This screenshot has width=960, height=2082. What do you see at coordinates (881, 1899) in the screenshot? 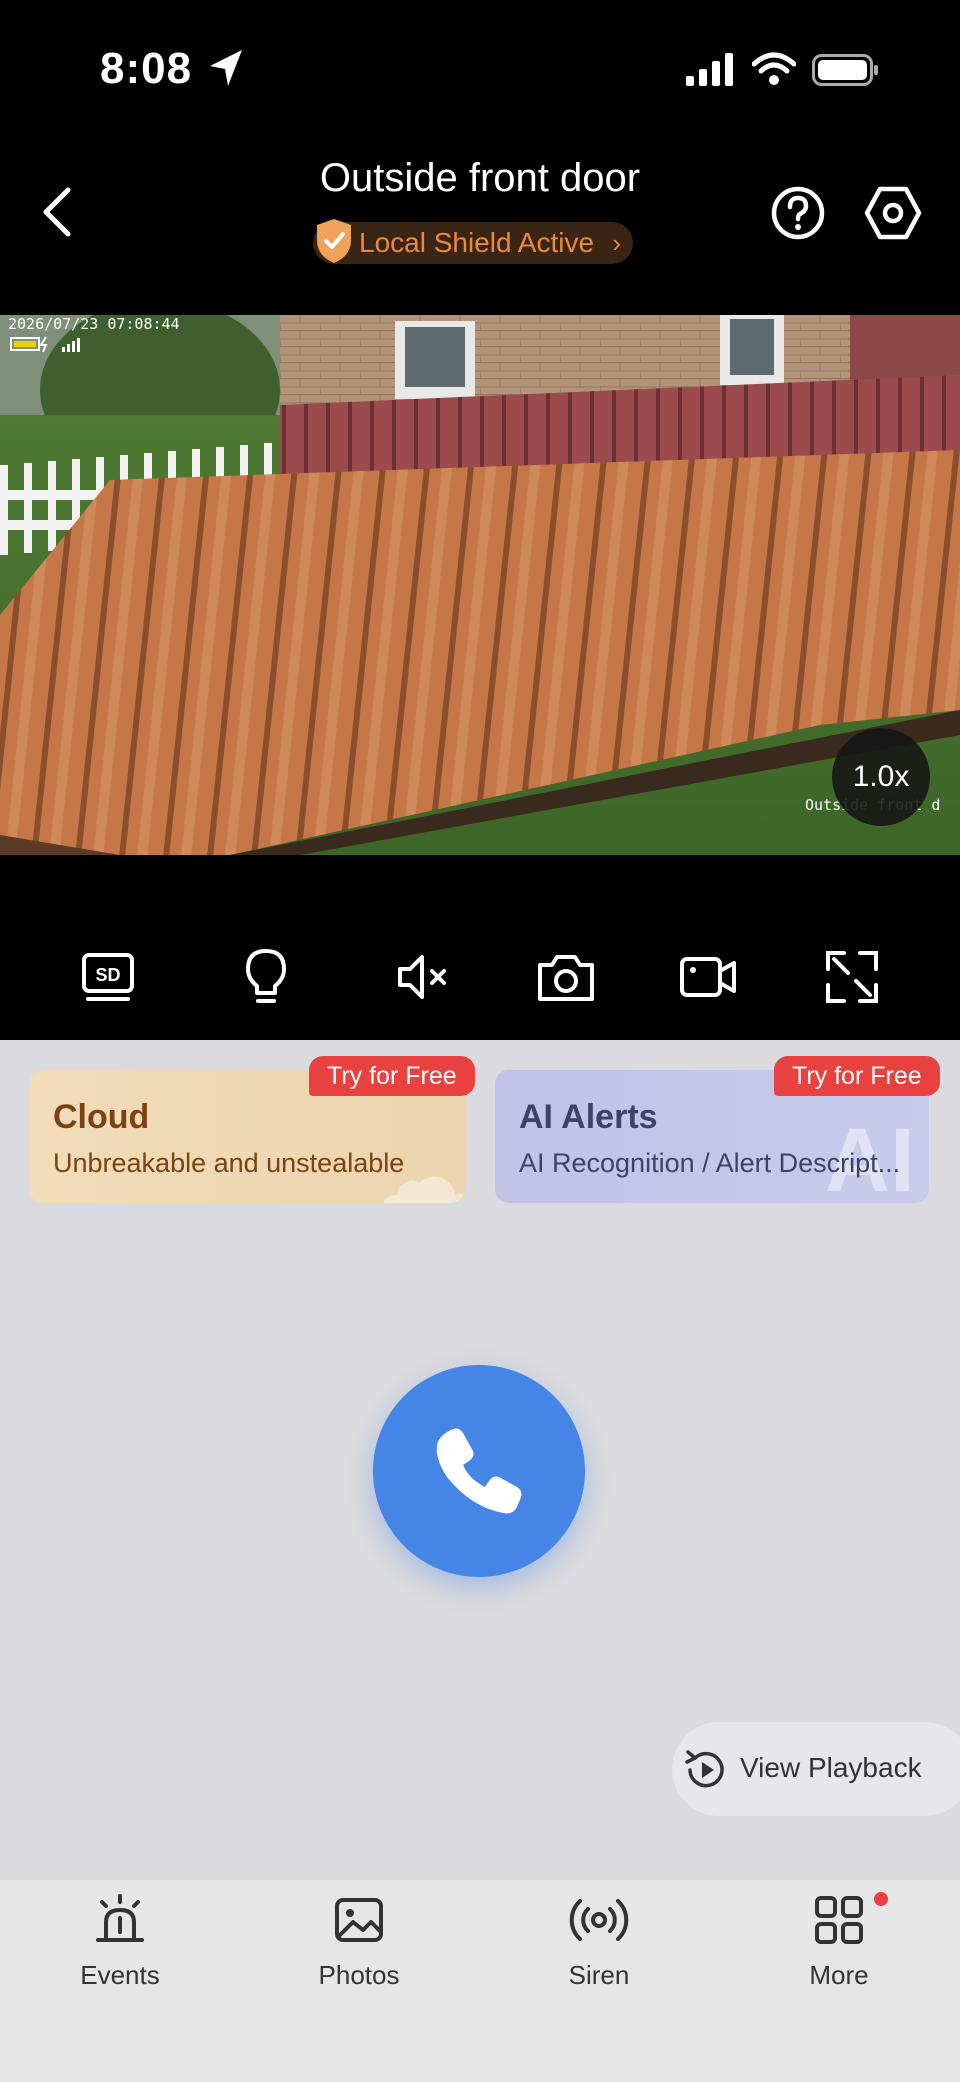
I see `notification-dot` at bounding box center [881, 1899].